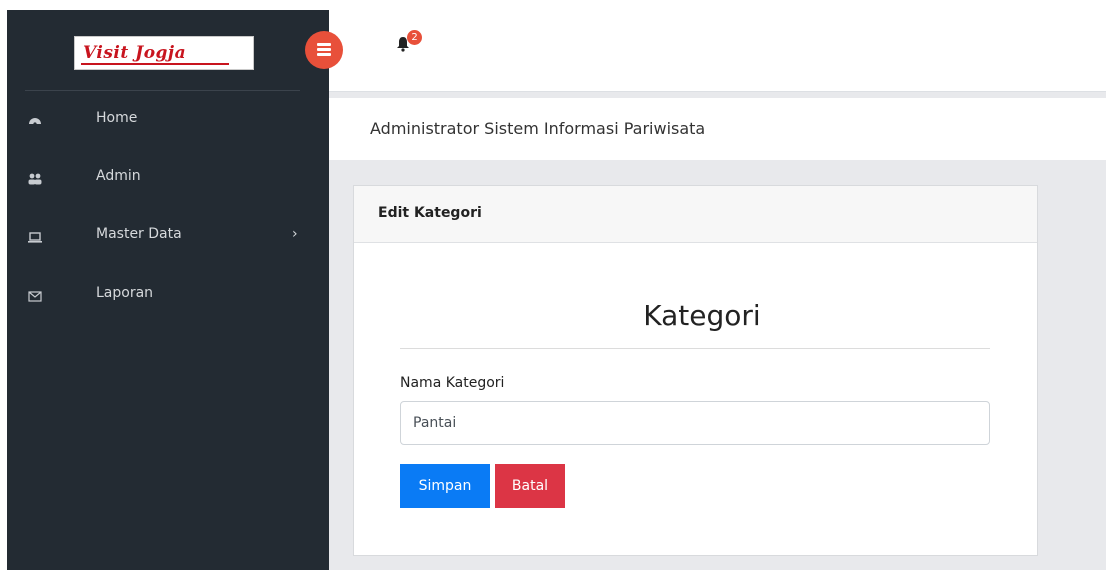  What do you see at coordinates (135, 53) in the screenshot?
I see `logo-text: Visit Jogja` at bounding box center [135, 53].